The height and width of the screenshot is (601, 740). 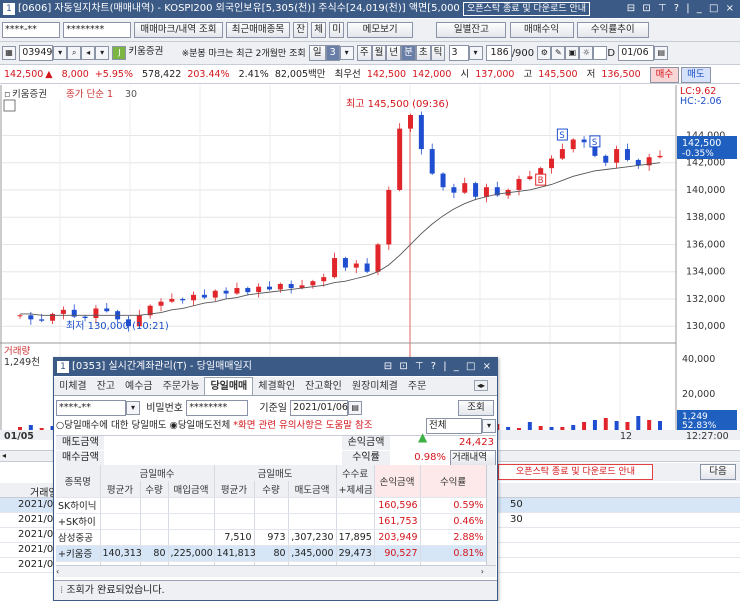 What do you see at coordinates (696, 74) in the screenshot?
I see `sell-button: 매도` at bounding box center [696, 74].